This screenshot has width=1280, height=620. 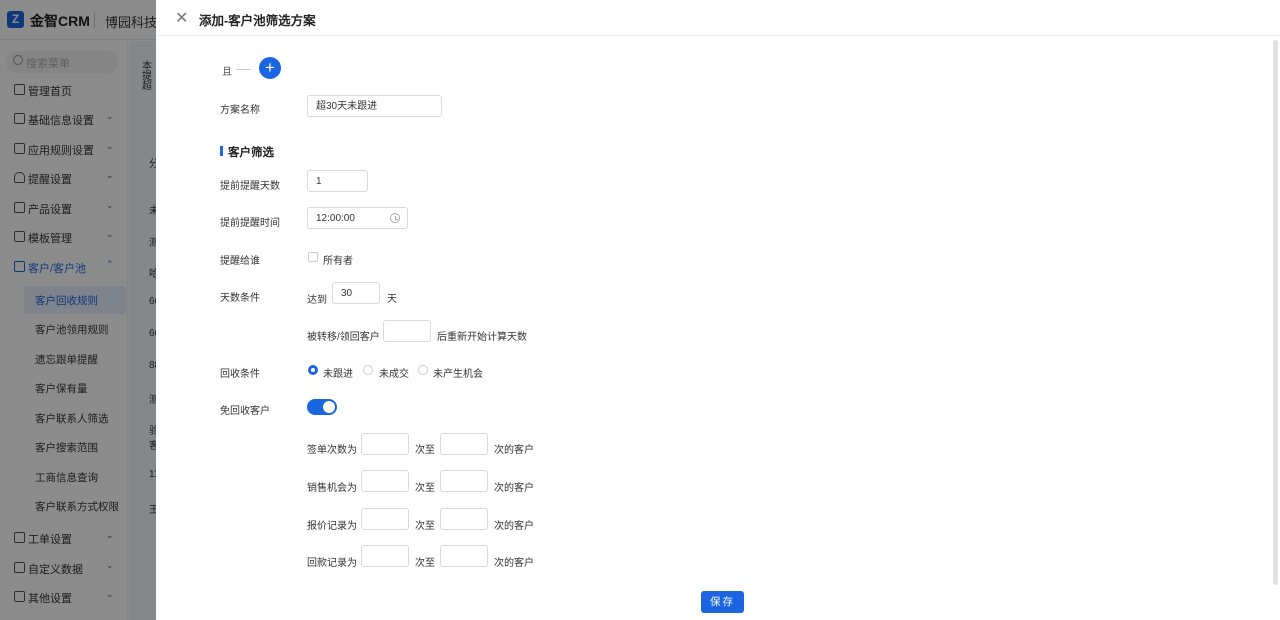 What do you see at coordinates (347, 106) in the screenshot?
I see `plan-name-value: 超30天未跟进` at bounding box center [347, 106].